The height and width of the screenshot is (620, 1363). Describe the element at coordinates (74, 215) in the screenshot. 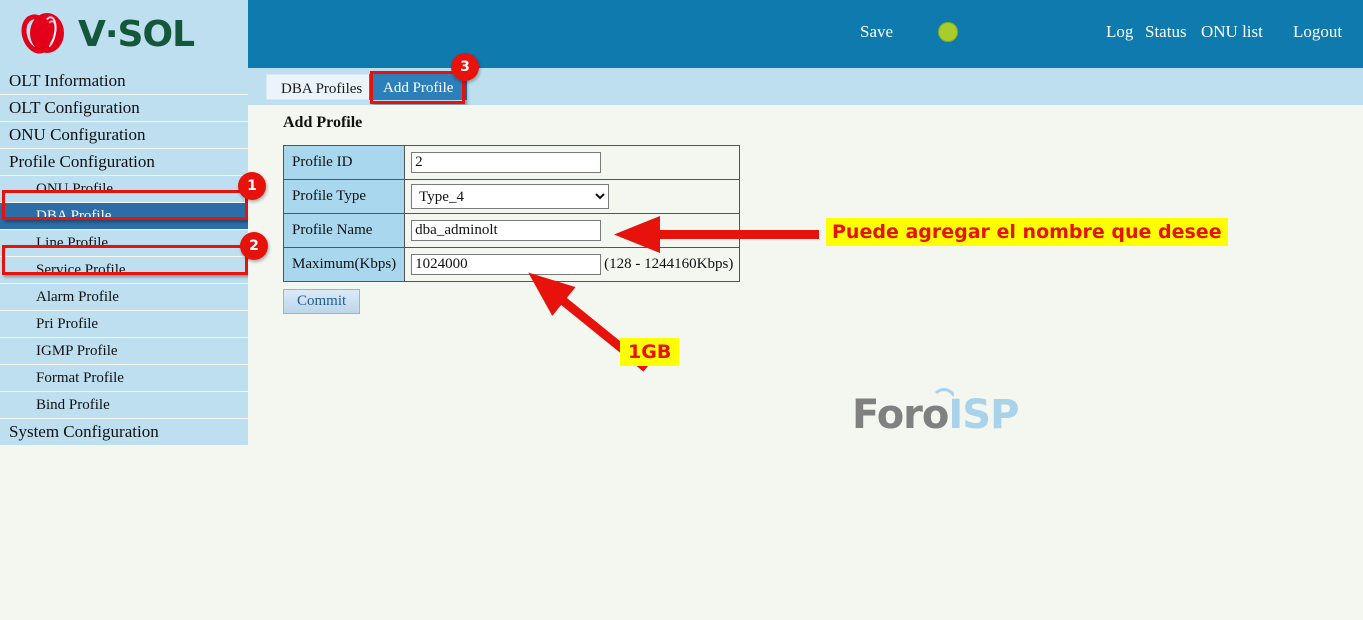

I see `sidebar-item-label: DBA Profile` at that location.